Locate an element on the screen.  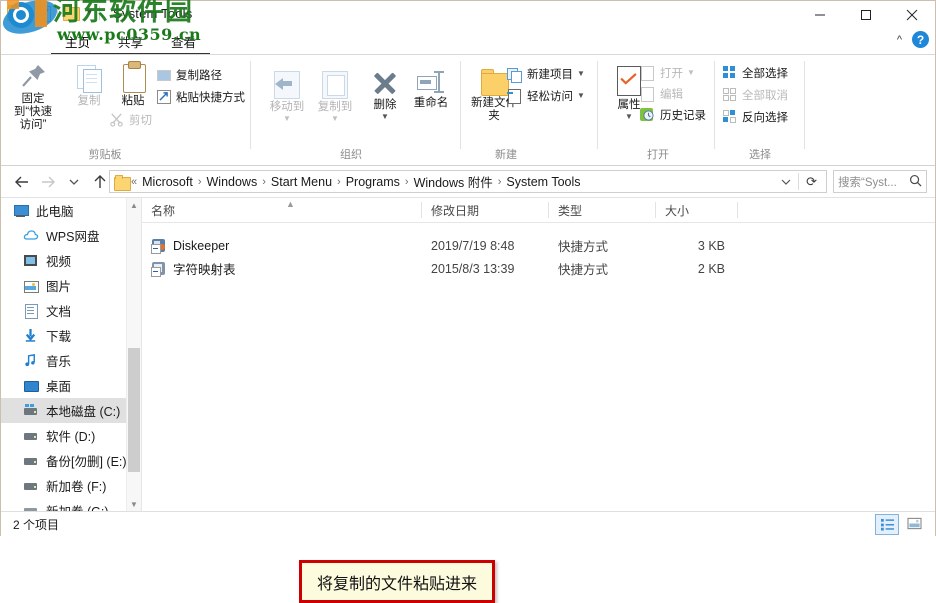
back-button is located at coordinates (22, 182).